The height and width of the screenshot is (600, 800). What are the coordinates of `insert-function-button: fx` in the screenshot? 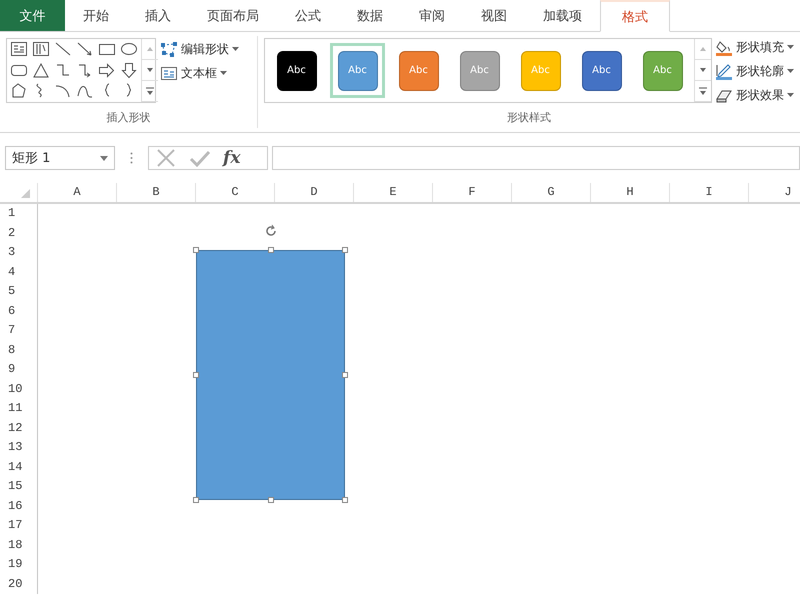 It's located at (231, 158).